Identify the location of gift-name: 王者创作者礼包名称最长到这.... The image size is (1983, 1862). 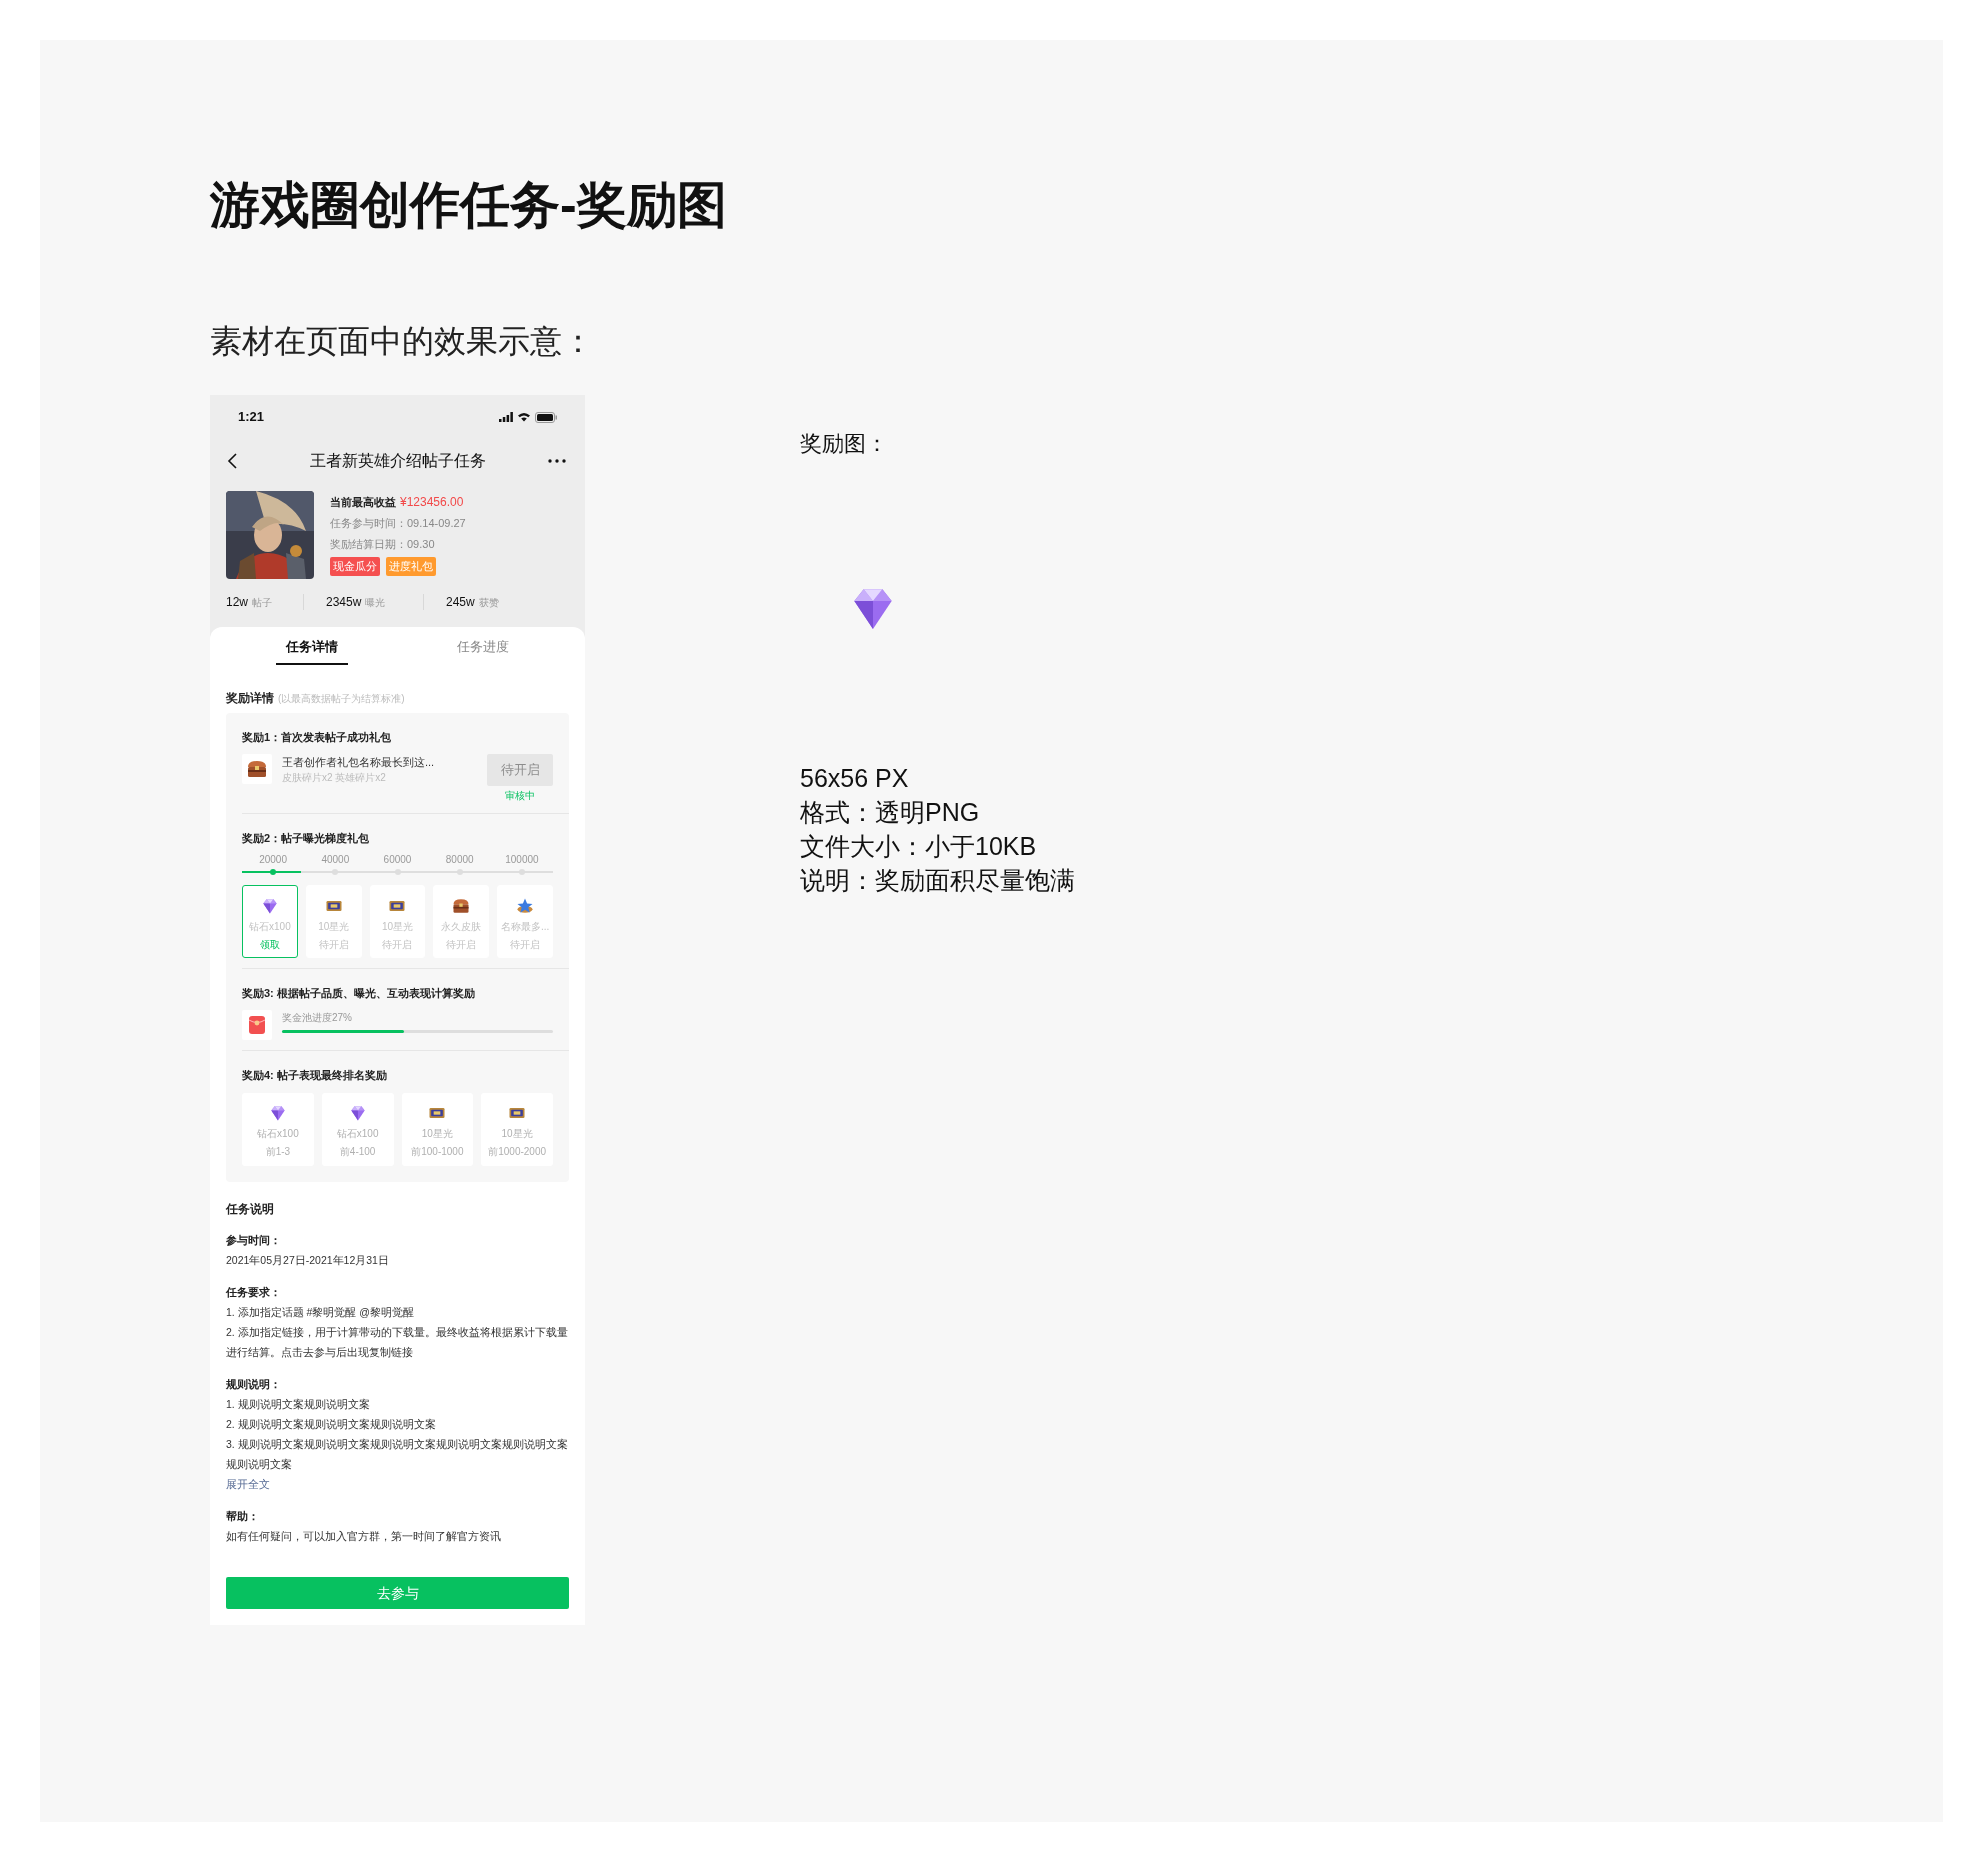
(359, 762).